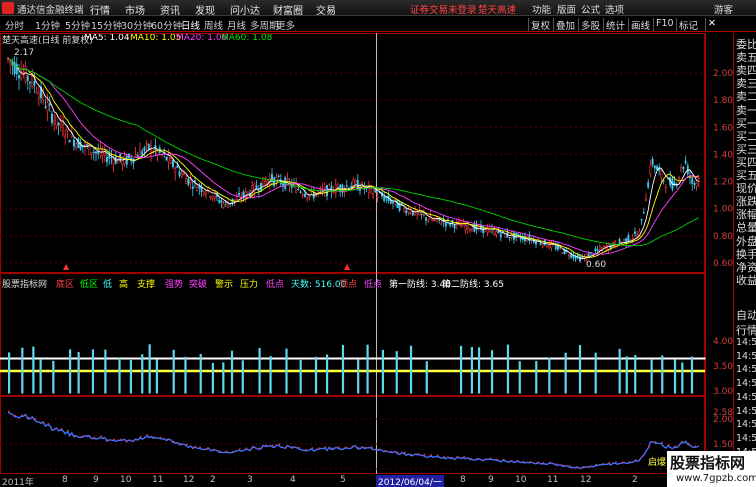  What do you see at coordinates (166, 25) in the screenshot?
I see `period-60min: 60分钟` at bounding box center [166, 25].